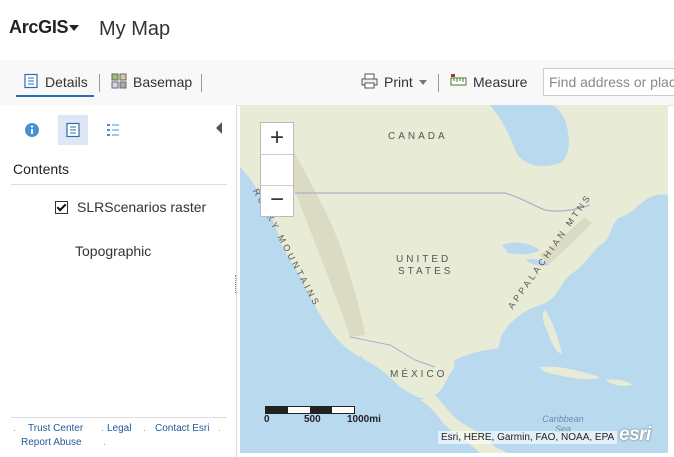 This screenshot has height=457, width=674. I want to click on details-tab-indicator, so click(55, 96).